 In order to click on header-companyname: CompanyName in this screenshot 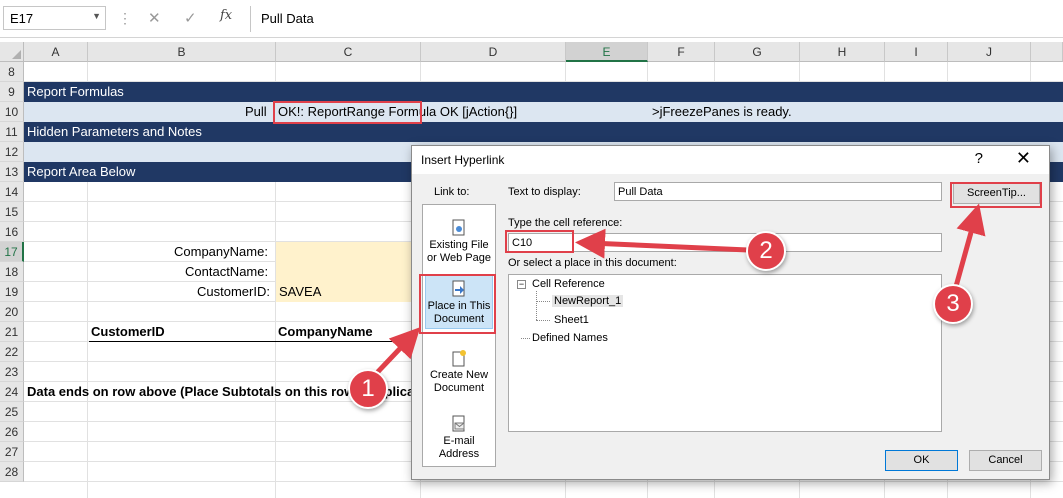, I will do `click(325, 331)`.